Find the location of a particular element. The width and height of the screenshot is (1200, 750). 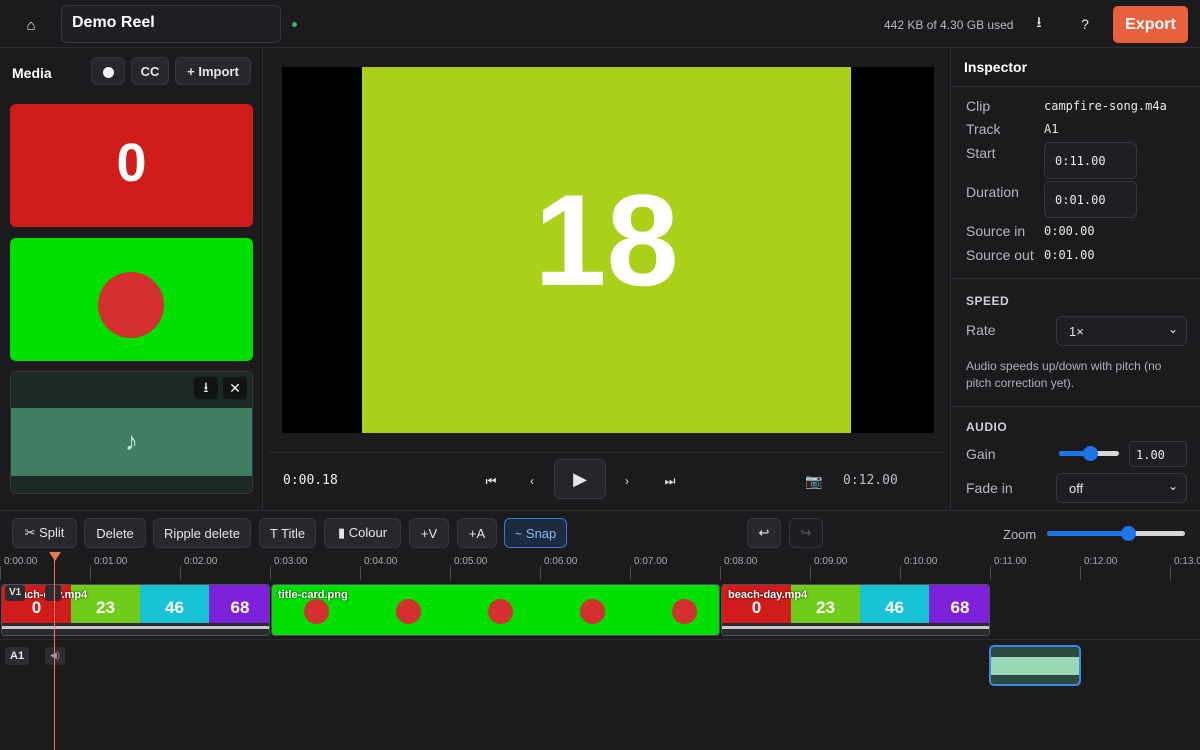

gain-slider-handle is located at coordinates (1090, 453).